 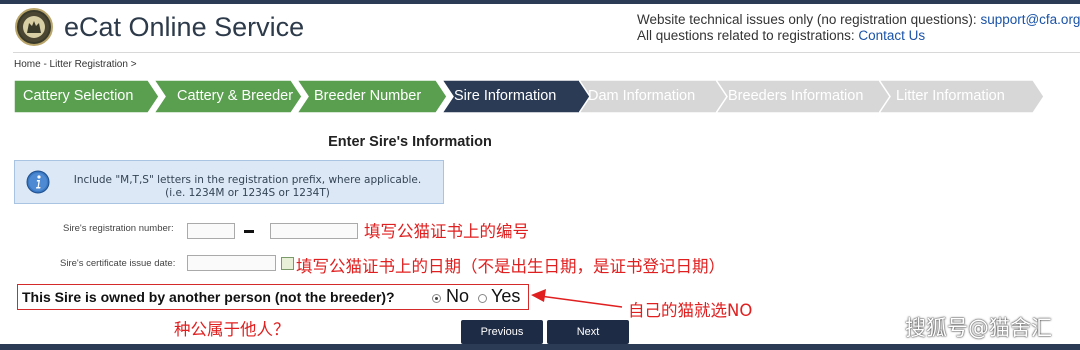 I want to click on bottom-bar, so click(x=540, y=347).